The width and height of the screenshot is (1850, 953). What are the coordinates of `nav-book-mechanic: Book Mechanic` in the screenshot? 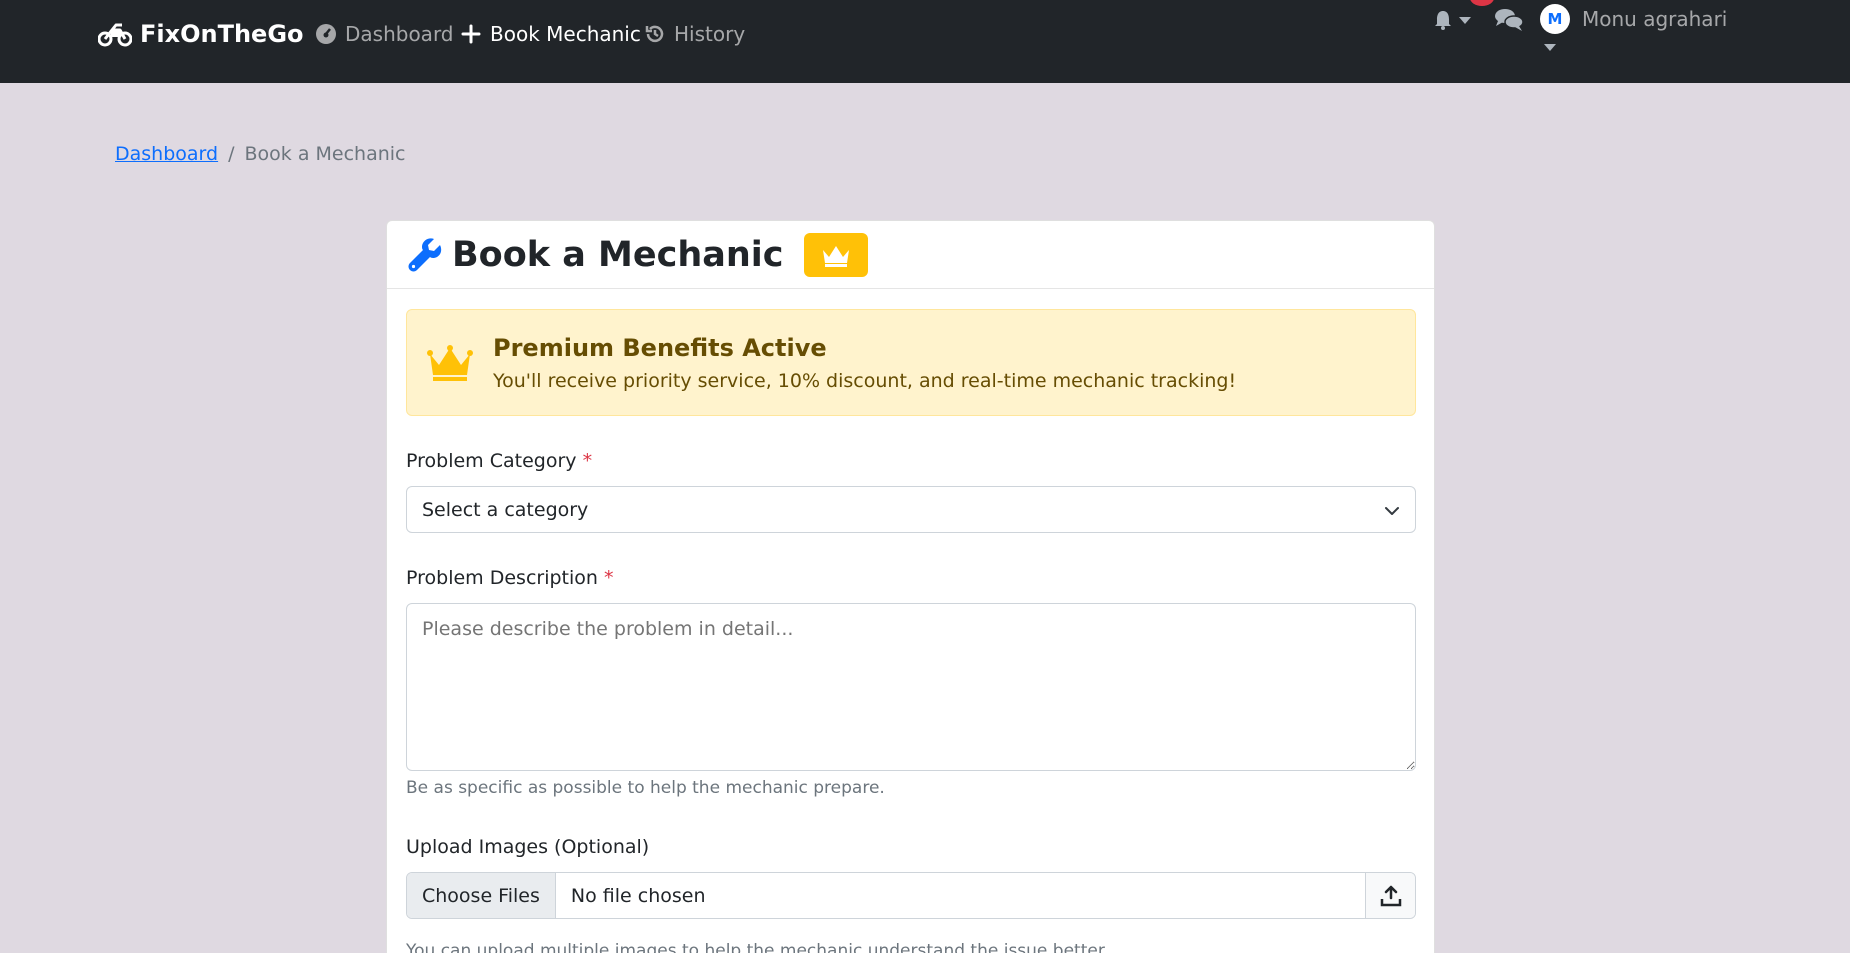 It's located at (550, 34).